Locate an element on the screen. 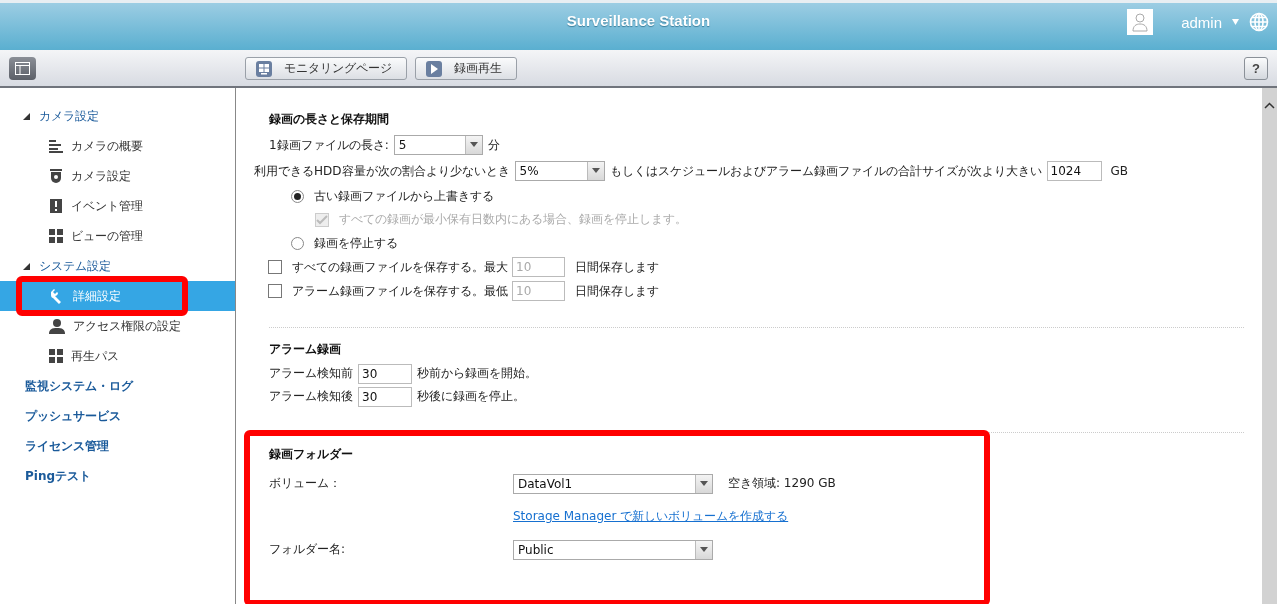 The width and height of the screenshot is (1277, 604). sidebar-group-label: システム設定 is located at coordinates (75, 266).